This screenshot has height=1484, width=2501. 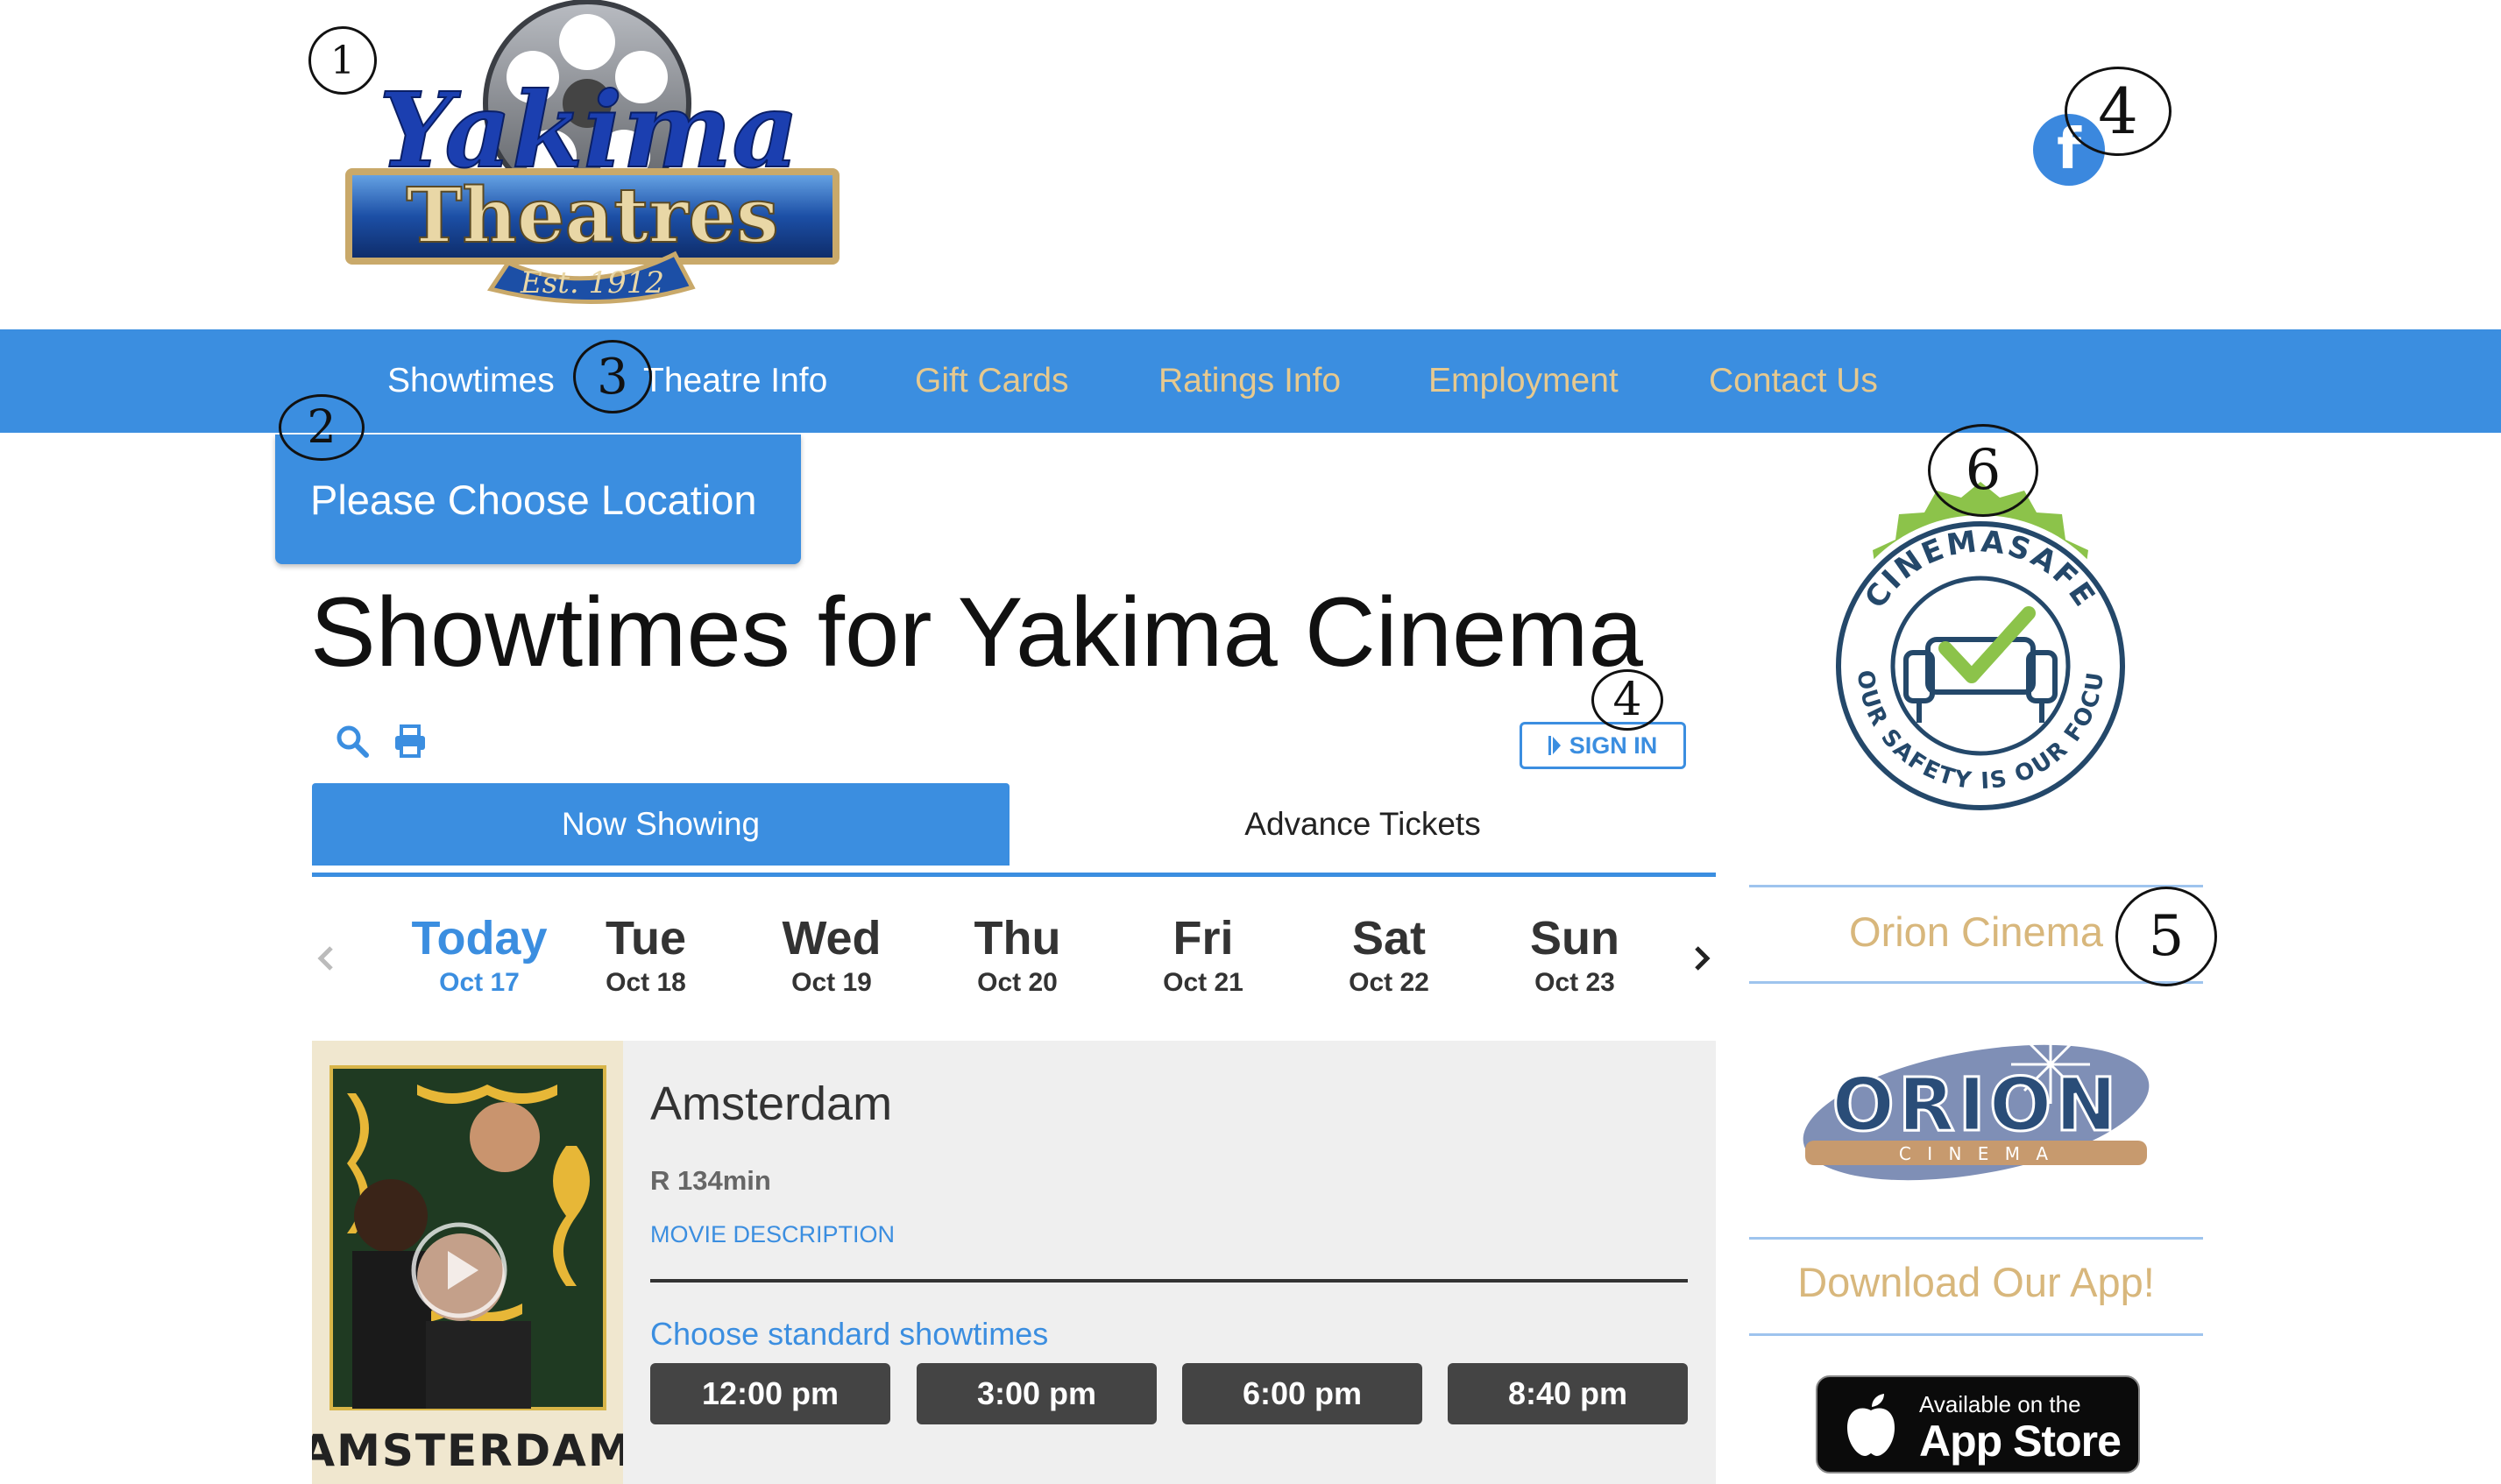 I want to click on date-day: Today, so click(x=479, y=939).